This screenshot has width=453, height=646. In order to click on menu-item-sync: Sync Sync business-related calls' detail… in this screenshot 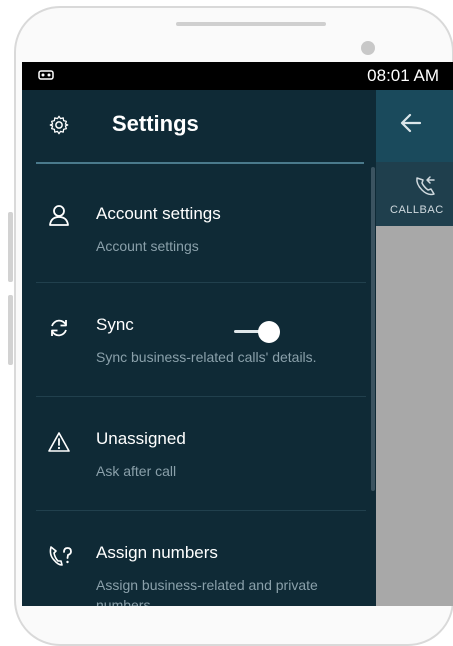, I will do `click(194, 340)`.